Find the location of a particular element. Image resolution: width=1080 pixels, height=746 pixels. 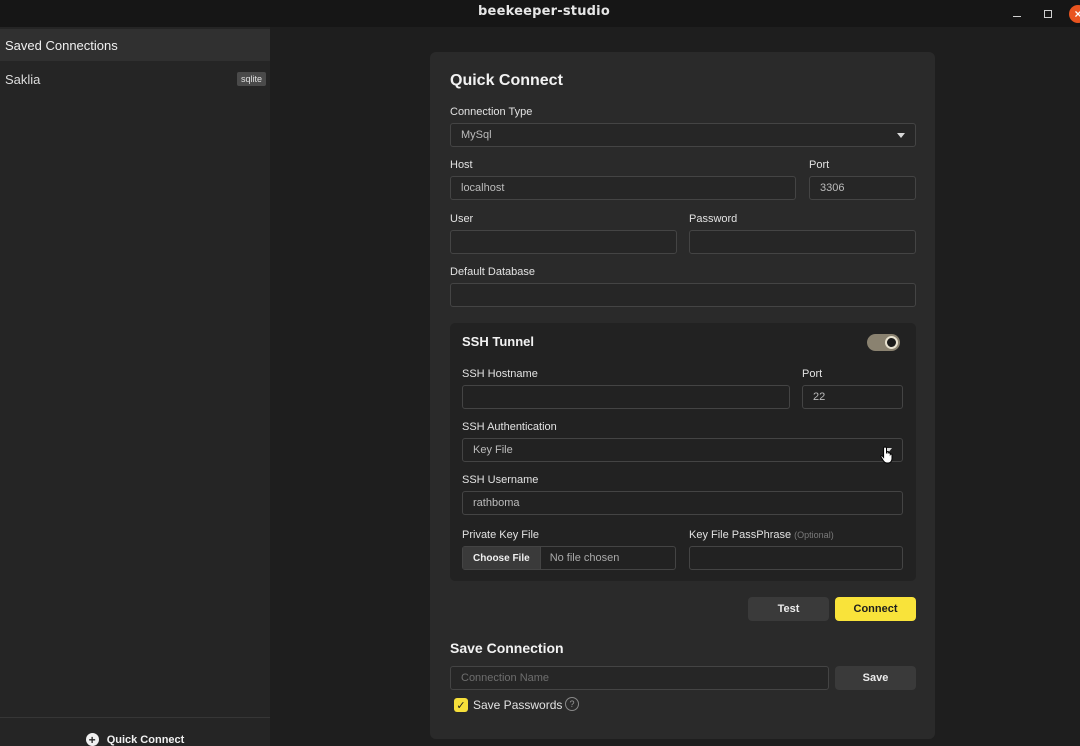

file-status: No file chosen is located at coordinates (584, 558).